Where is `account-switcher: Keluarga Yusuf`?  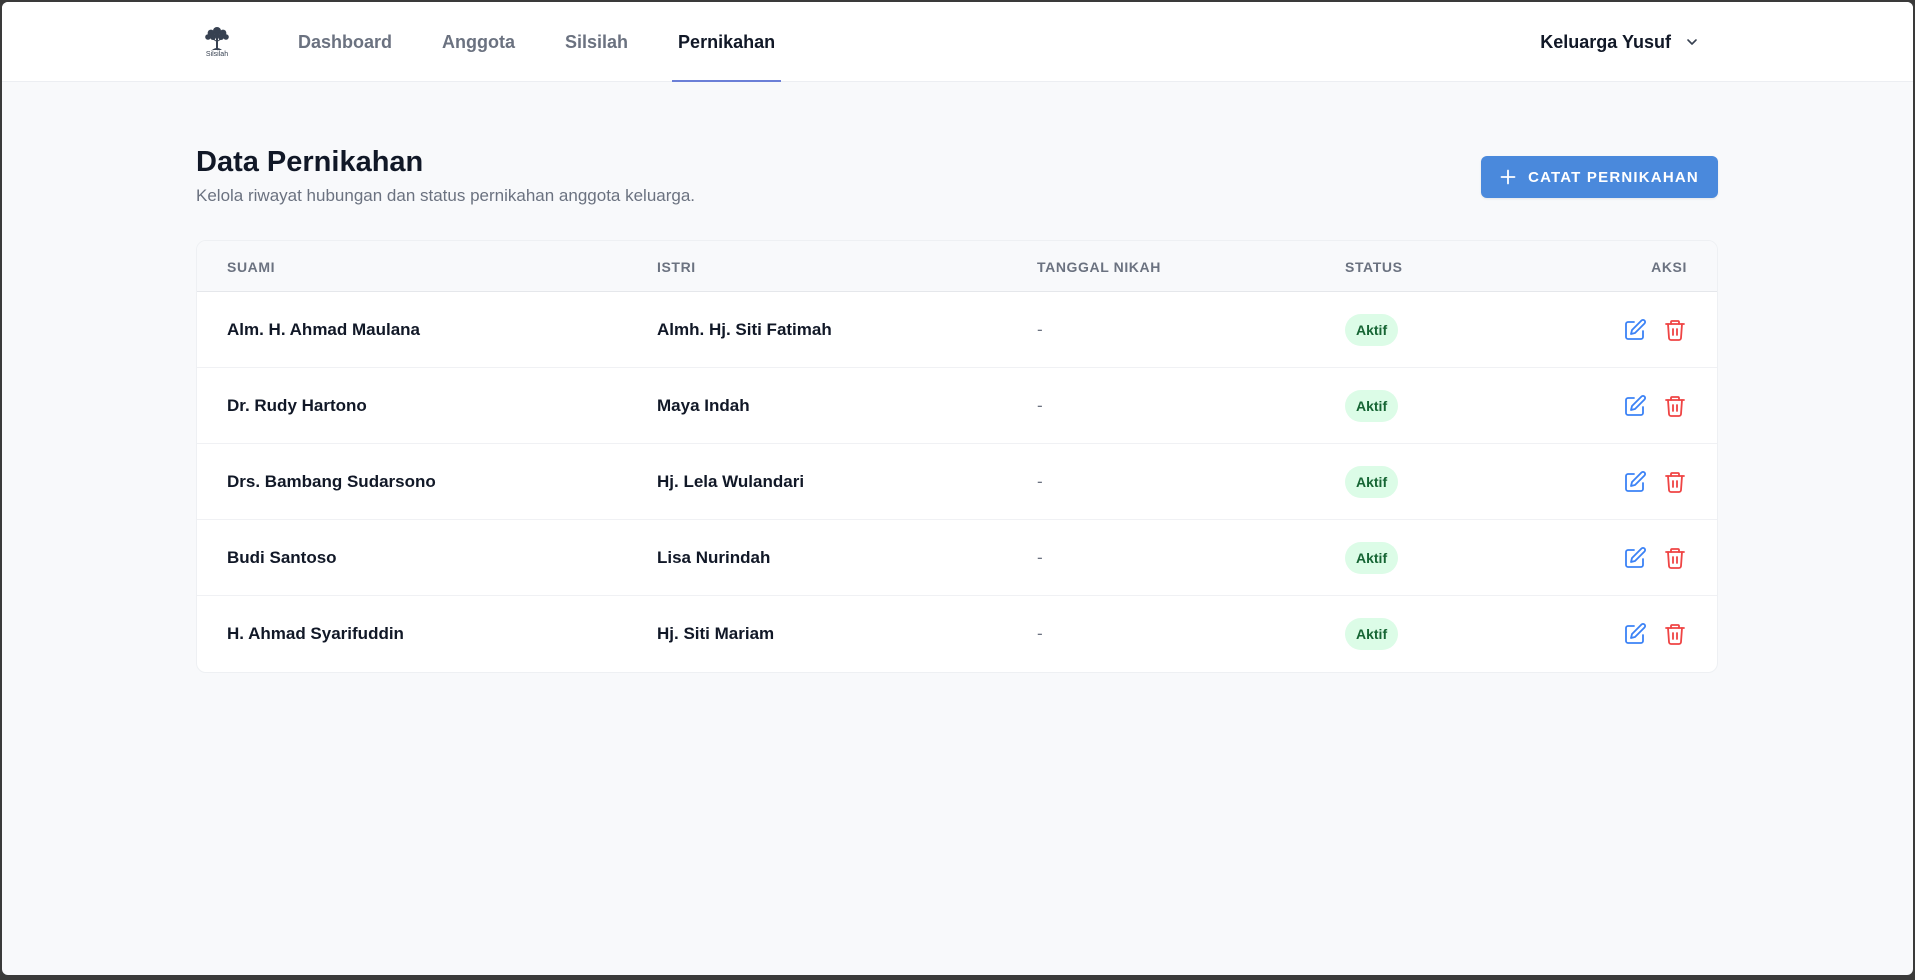
account-switcher: Keluarga Yusuf is located at coordinates (1619, 42).